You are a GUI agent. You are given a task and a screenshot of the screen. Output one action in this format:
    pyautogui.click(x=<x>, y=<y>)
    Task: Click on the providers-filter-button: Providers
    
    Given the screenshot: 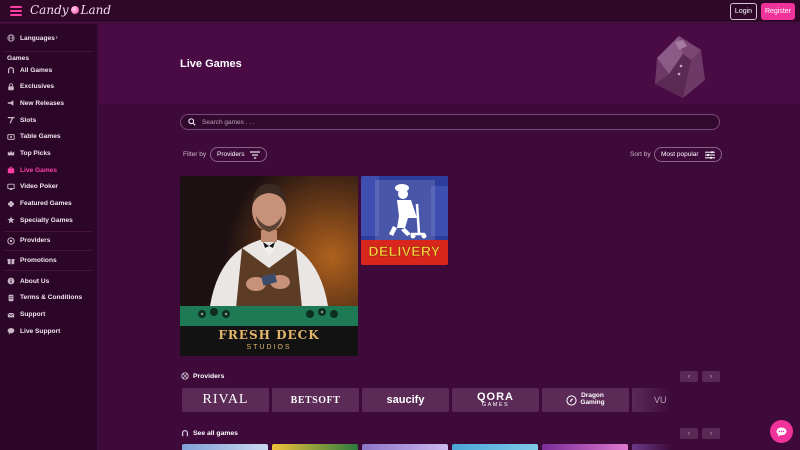 What is the action you would take?
    pyautogui.click(x=239, y=154)
    